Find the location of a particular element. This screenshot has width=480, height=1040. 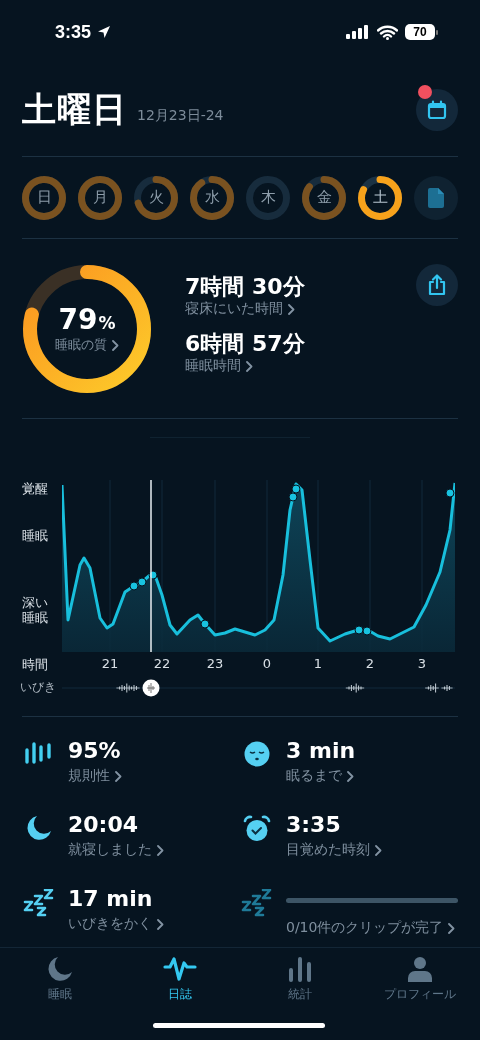

day-title: 土曜日 is located at coordinates (74, 109).